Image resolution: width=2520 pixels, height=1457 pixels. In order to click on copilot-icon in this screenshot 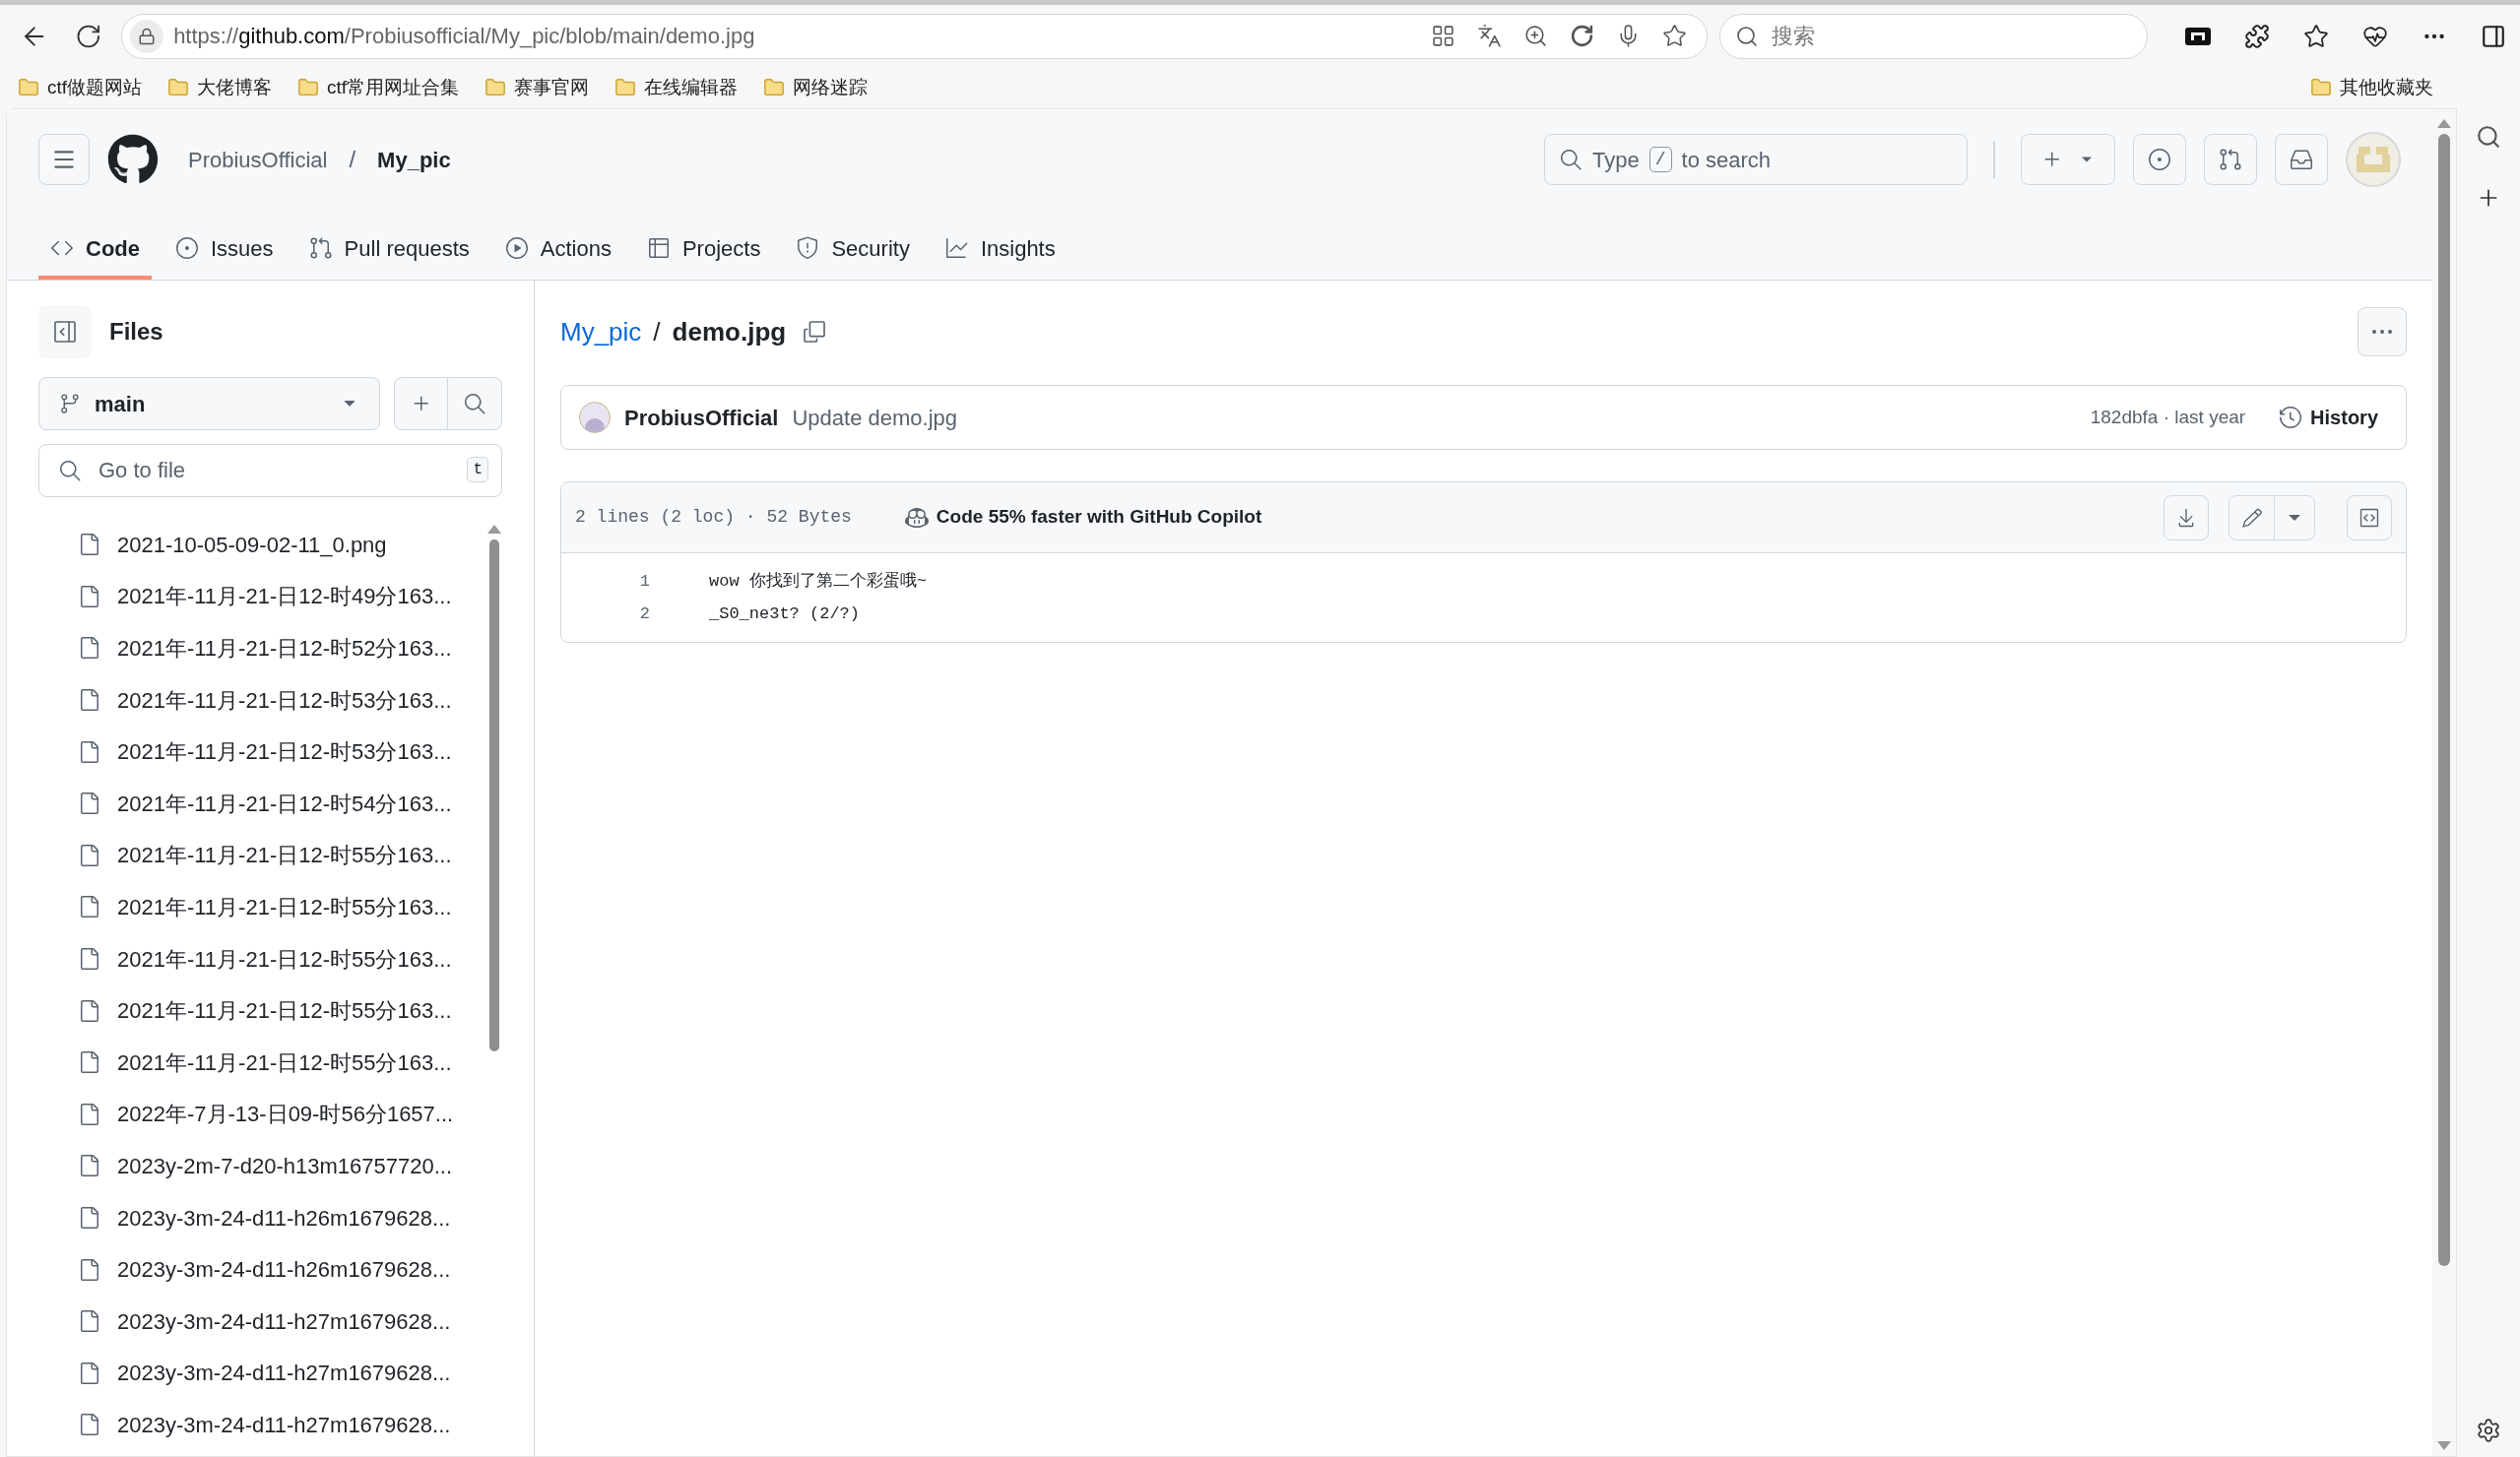, I will do `click(916, 517)`.